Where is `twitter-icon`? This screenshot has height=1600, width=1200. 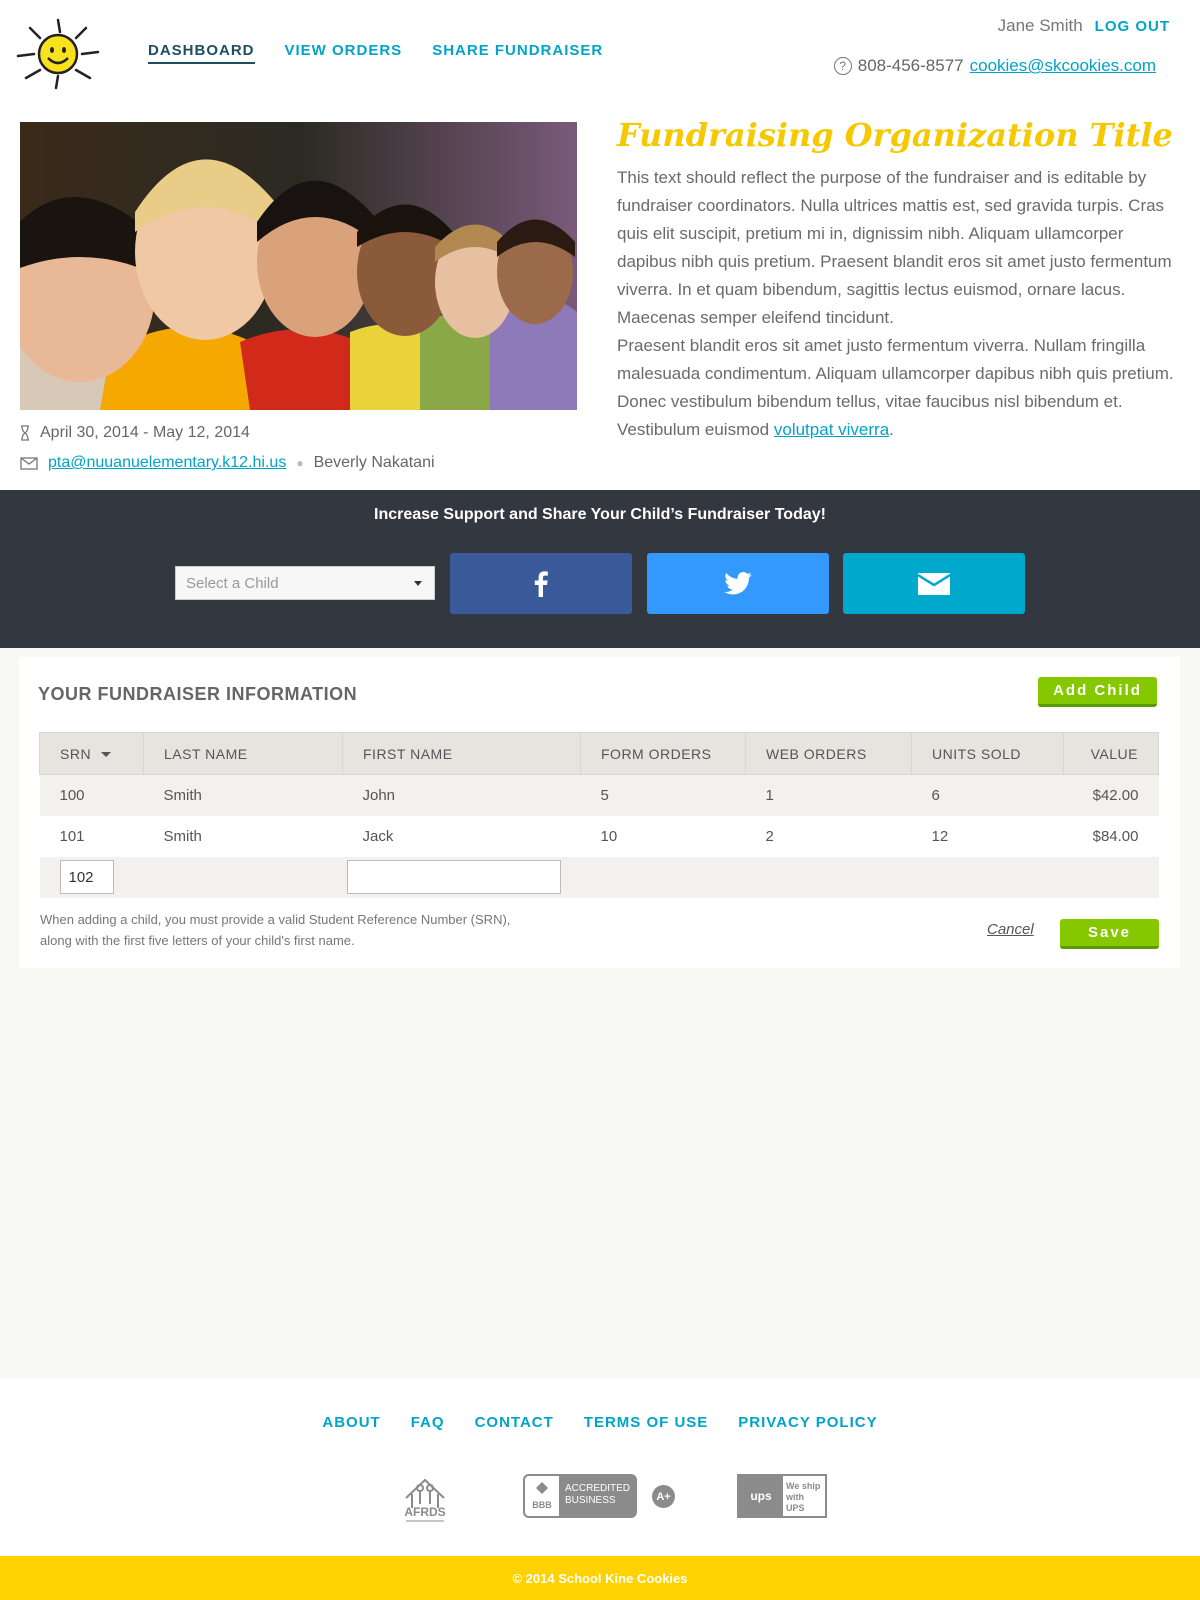
twitter-icon is located at coordinates (738, 583).